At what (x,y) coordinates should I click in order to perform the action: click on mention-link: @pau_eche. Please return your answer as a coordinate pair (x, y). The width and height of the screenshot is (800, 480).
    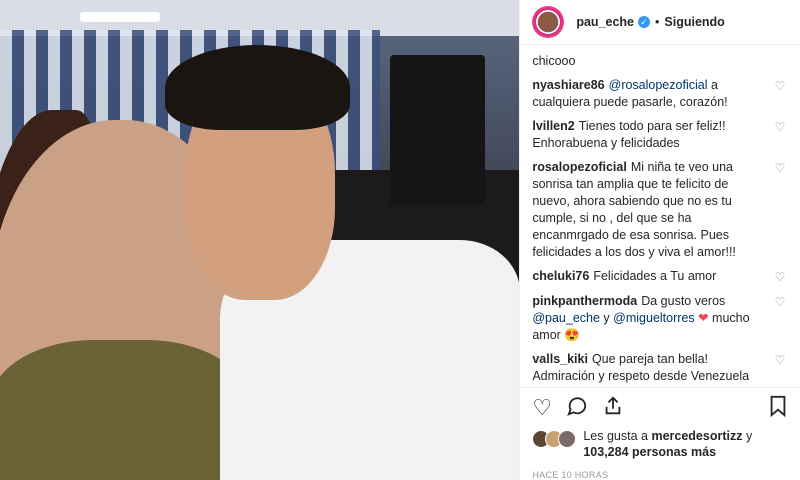
    Looking at the image, I should click on (566, 318).